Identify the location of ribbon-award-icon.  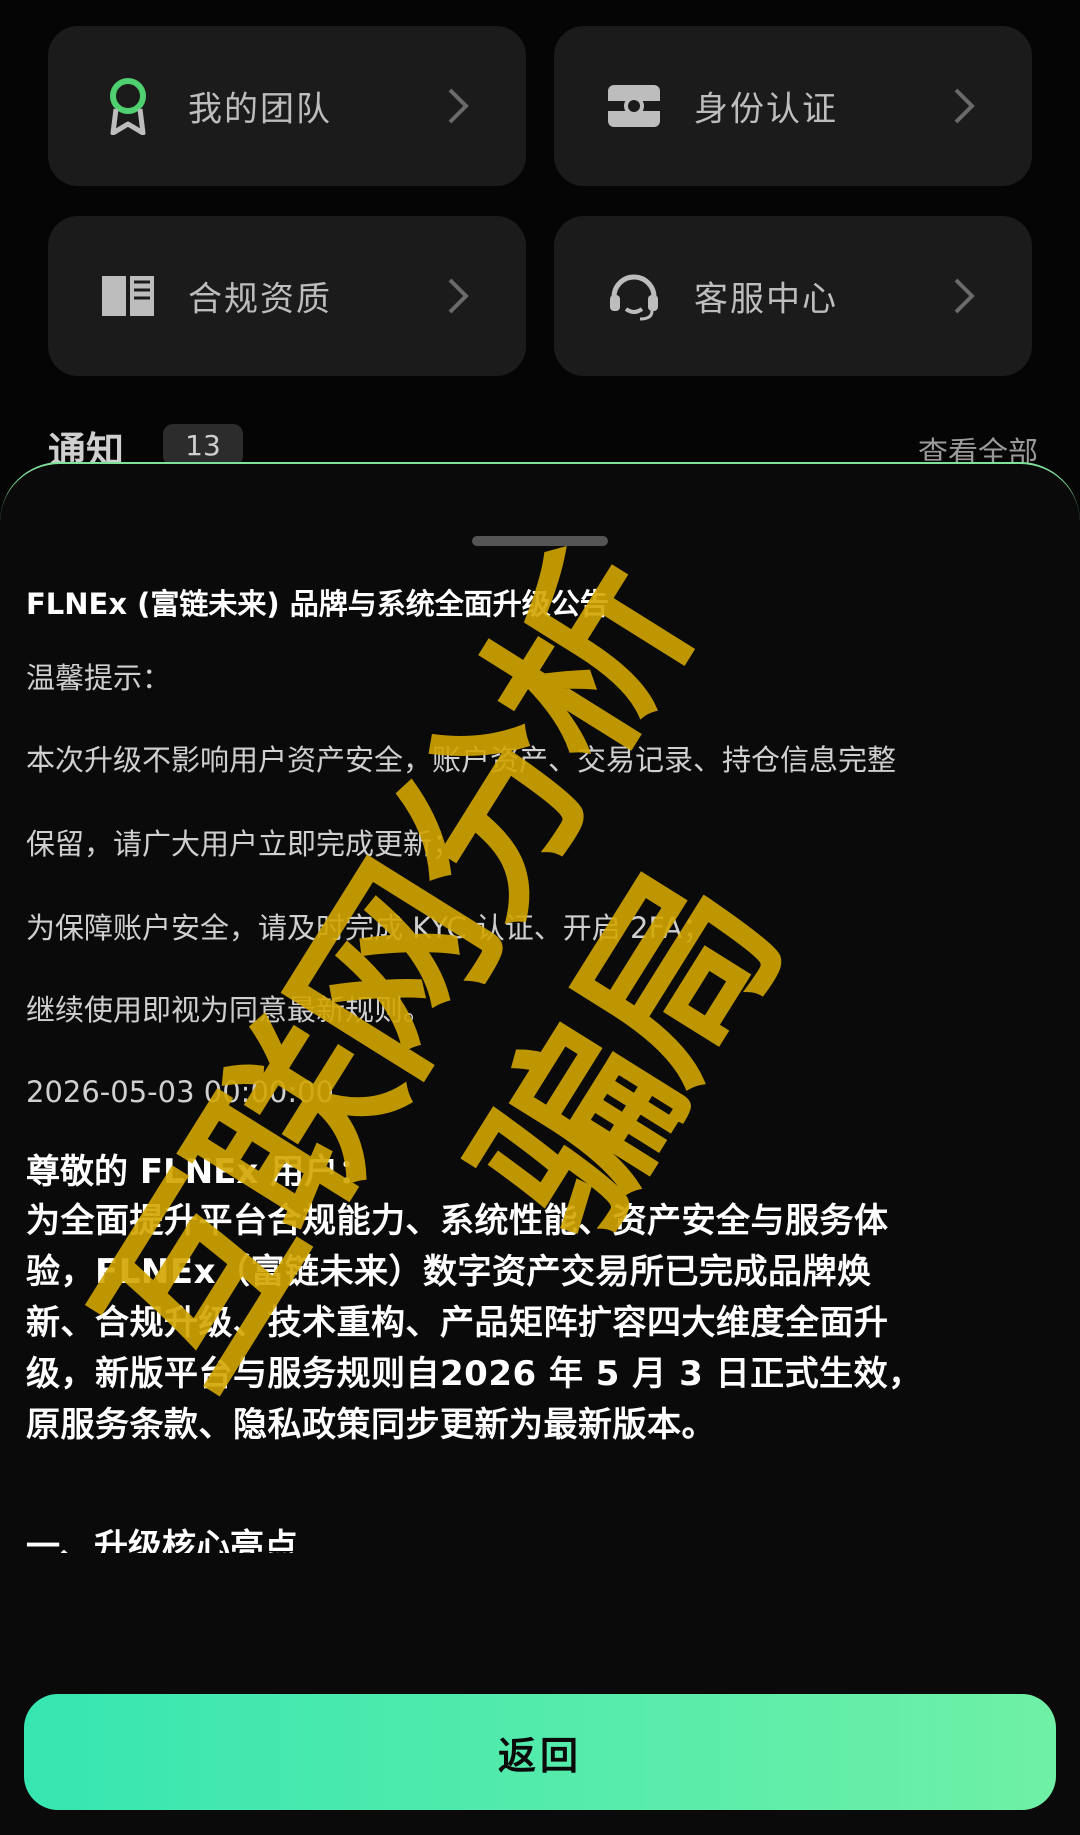
(128, 106).